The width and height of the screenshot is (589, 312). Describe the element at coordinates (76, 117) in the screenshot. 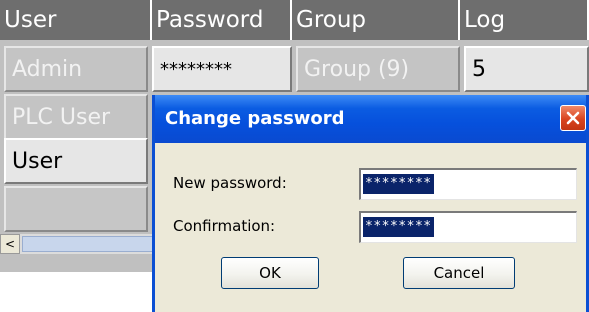

I see `table-cell-user: PLC User` at that location.